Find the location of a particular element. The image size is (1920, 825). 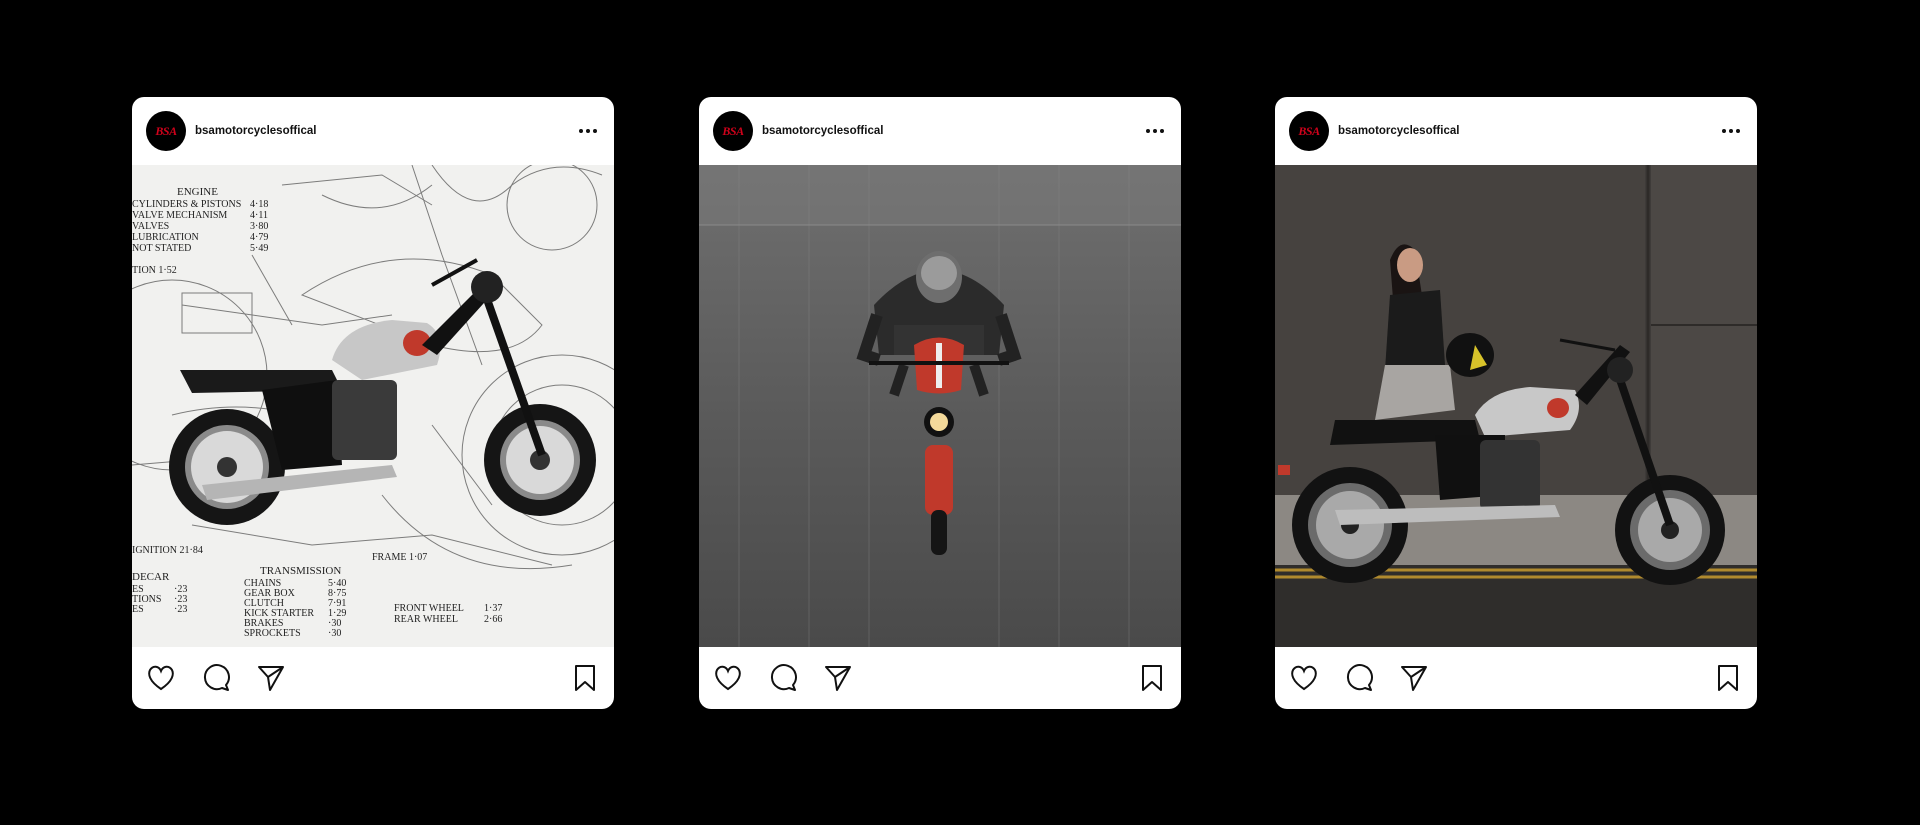

drawing-line: FRONT WHEEL is located at coordinates (429, 608).